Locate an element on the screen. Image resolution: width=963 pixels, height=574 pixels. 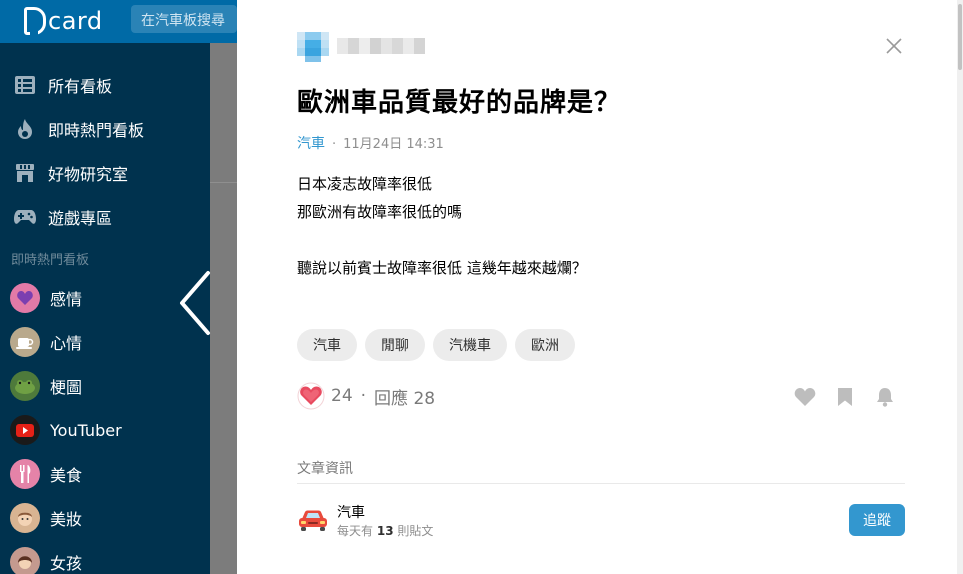
scrollbar-thumb is located at coordinates (960, 37).